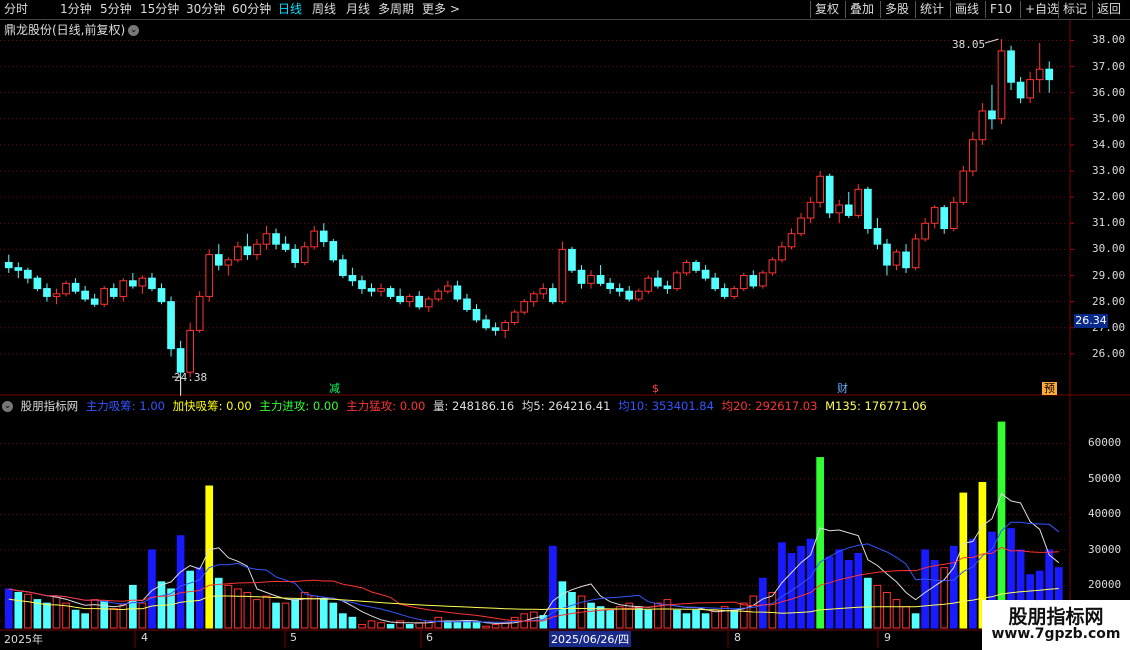  I want to click on overlay-button: 叠加, so click(861, 9).